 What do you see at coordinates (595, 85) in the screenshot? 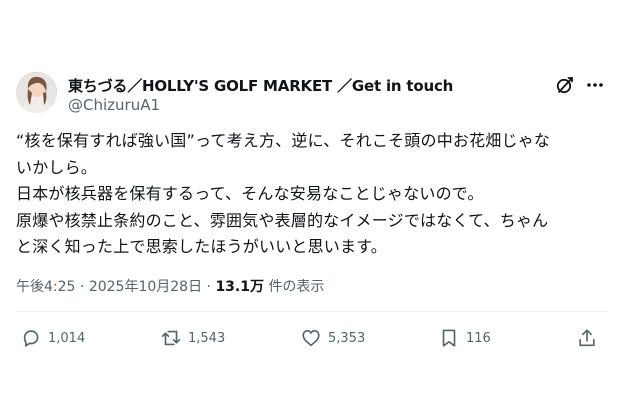
I see `more-icon` at bounding box center [595, 85].